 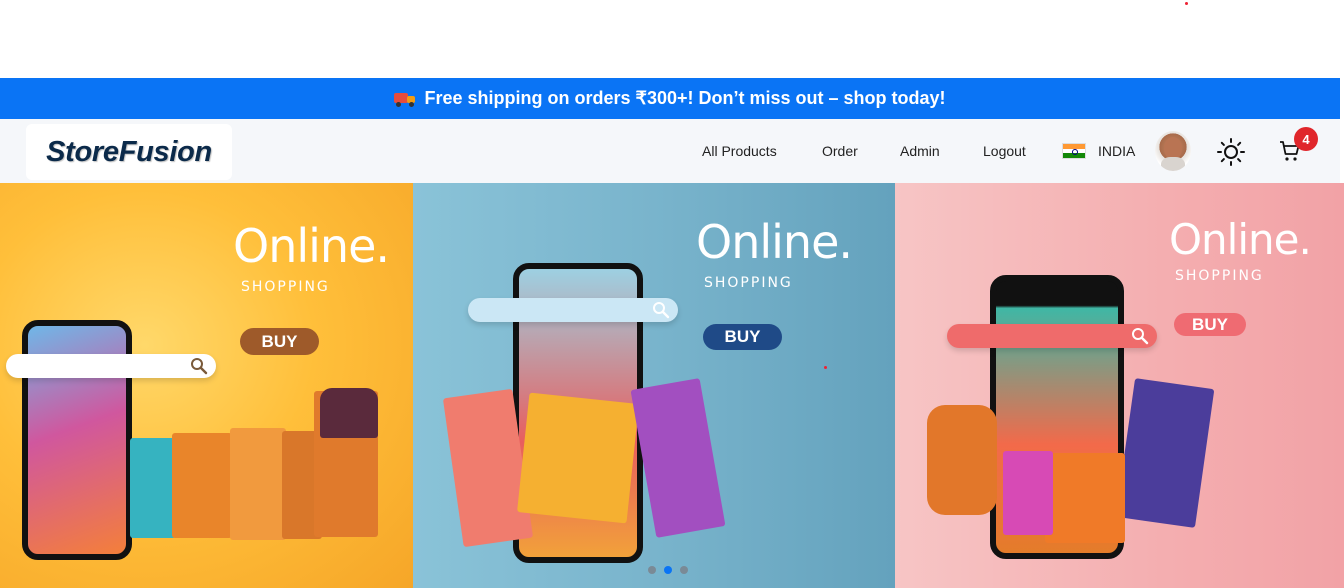 I want to click on cart-count-badge: 4, so click(x=1306, y=139).